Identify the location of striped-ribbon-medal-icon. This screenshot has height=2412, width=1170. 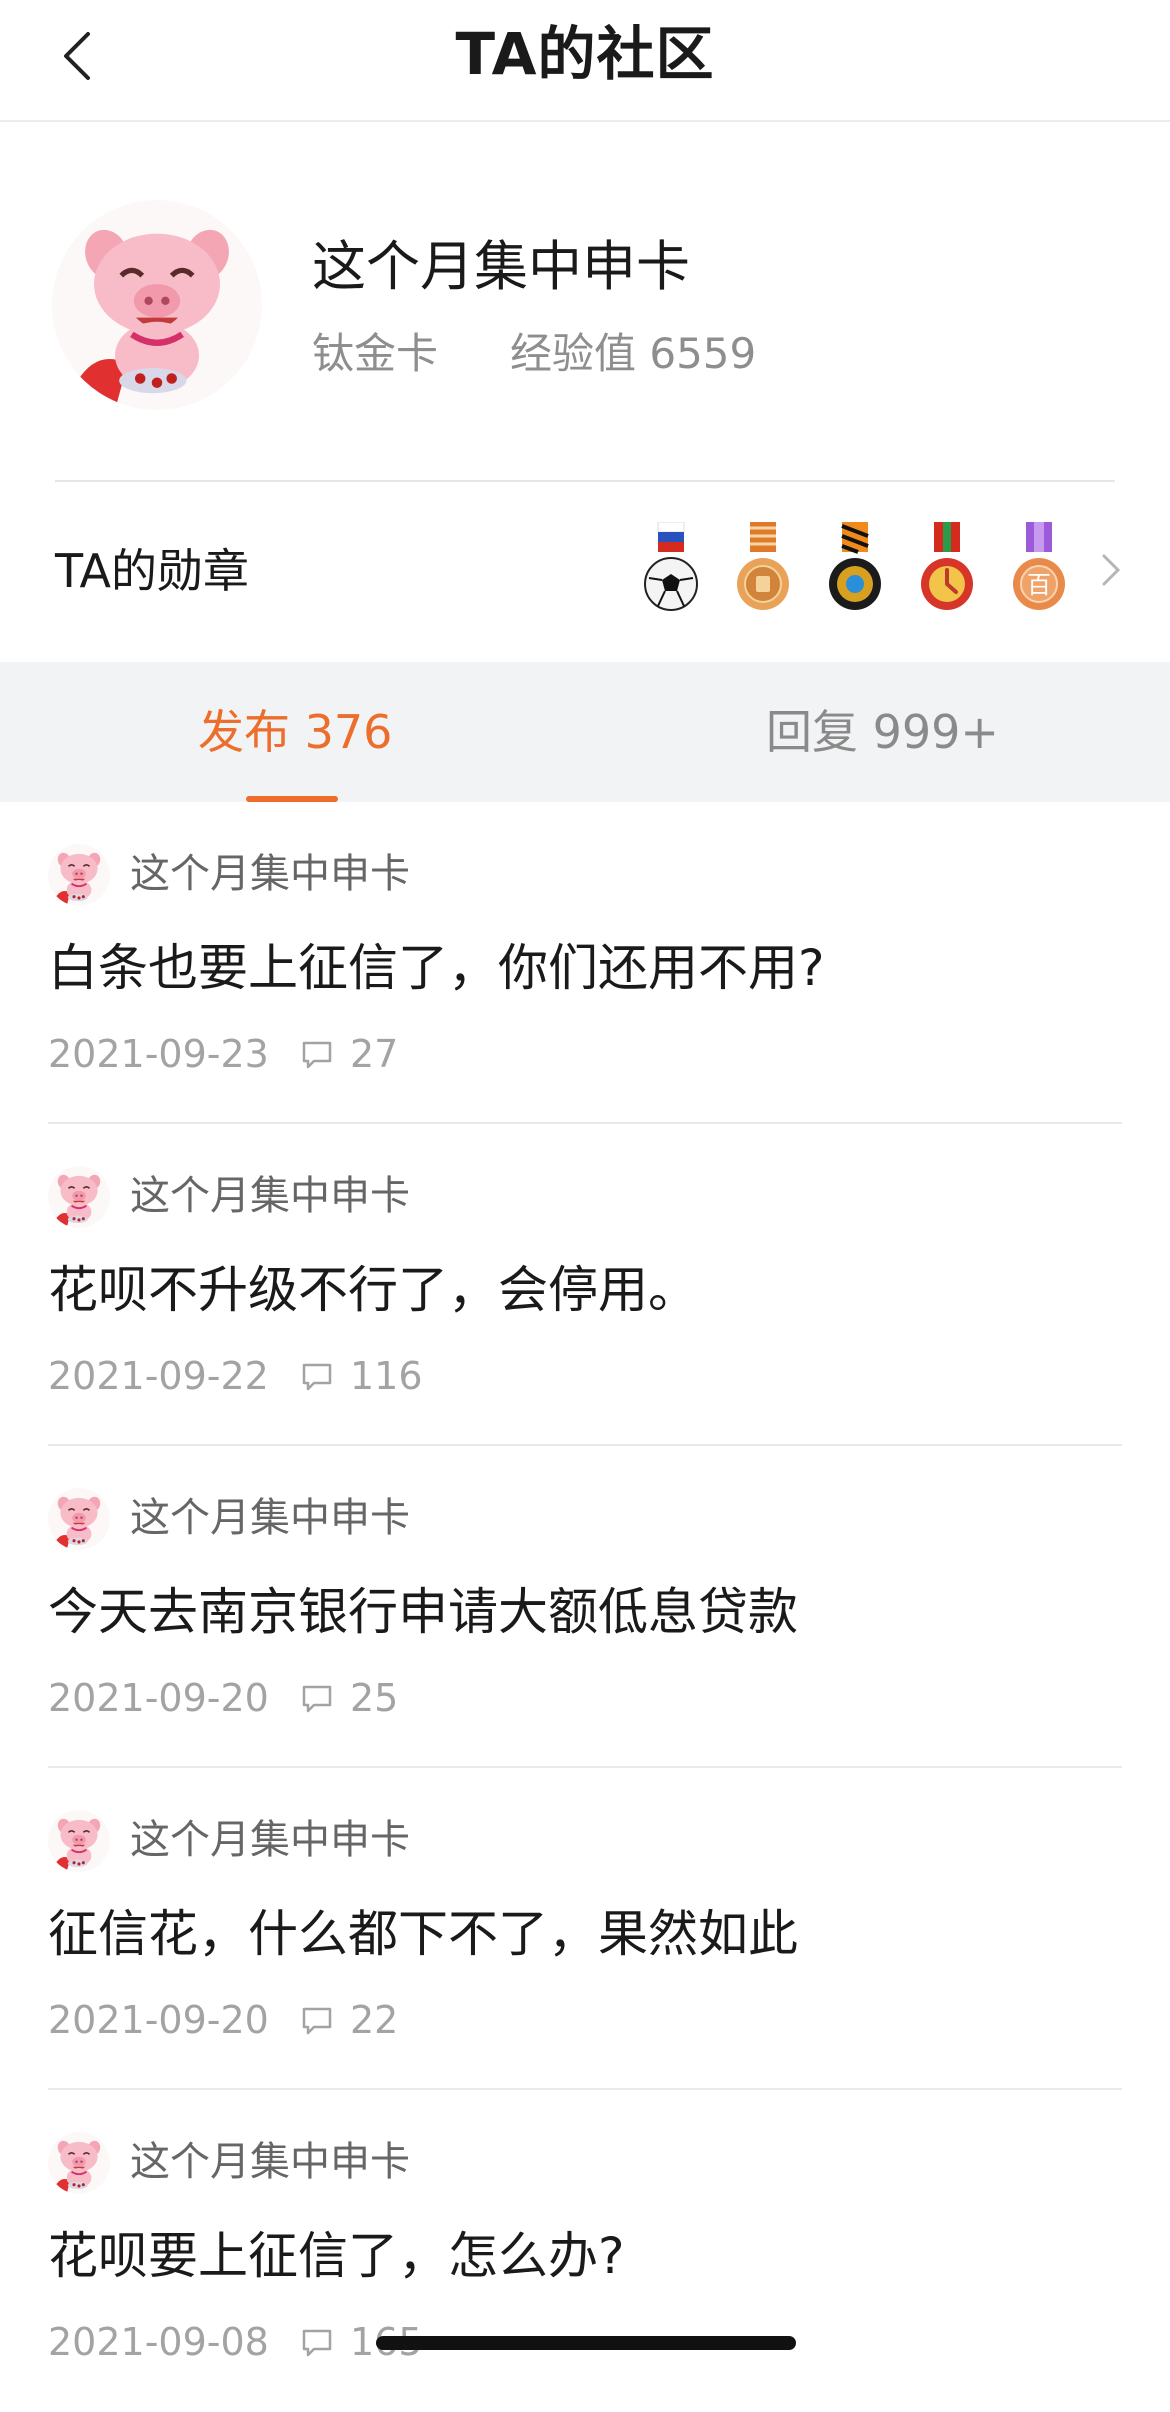
(855, 566).